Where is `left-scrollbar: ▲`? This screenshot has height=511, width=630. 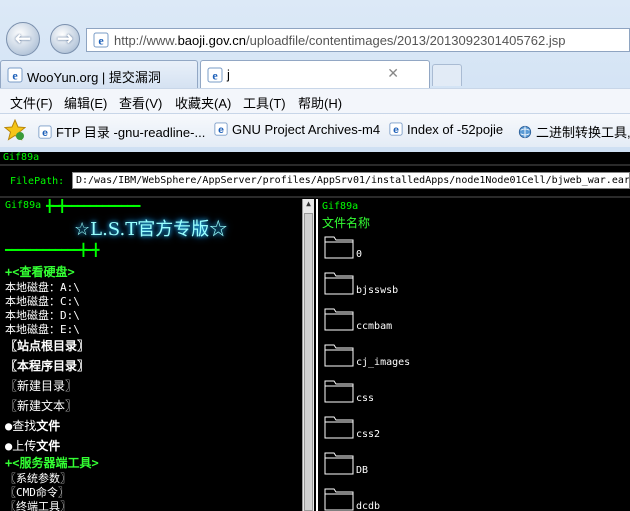
left-scrollbar: ▲ is located at coordinates (308, 355).